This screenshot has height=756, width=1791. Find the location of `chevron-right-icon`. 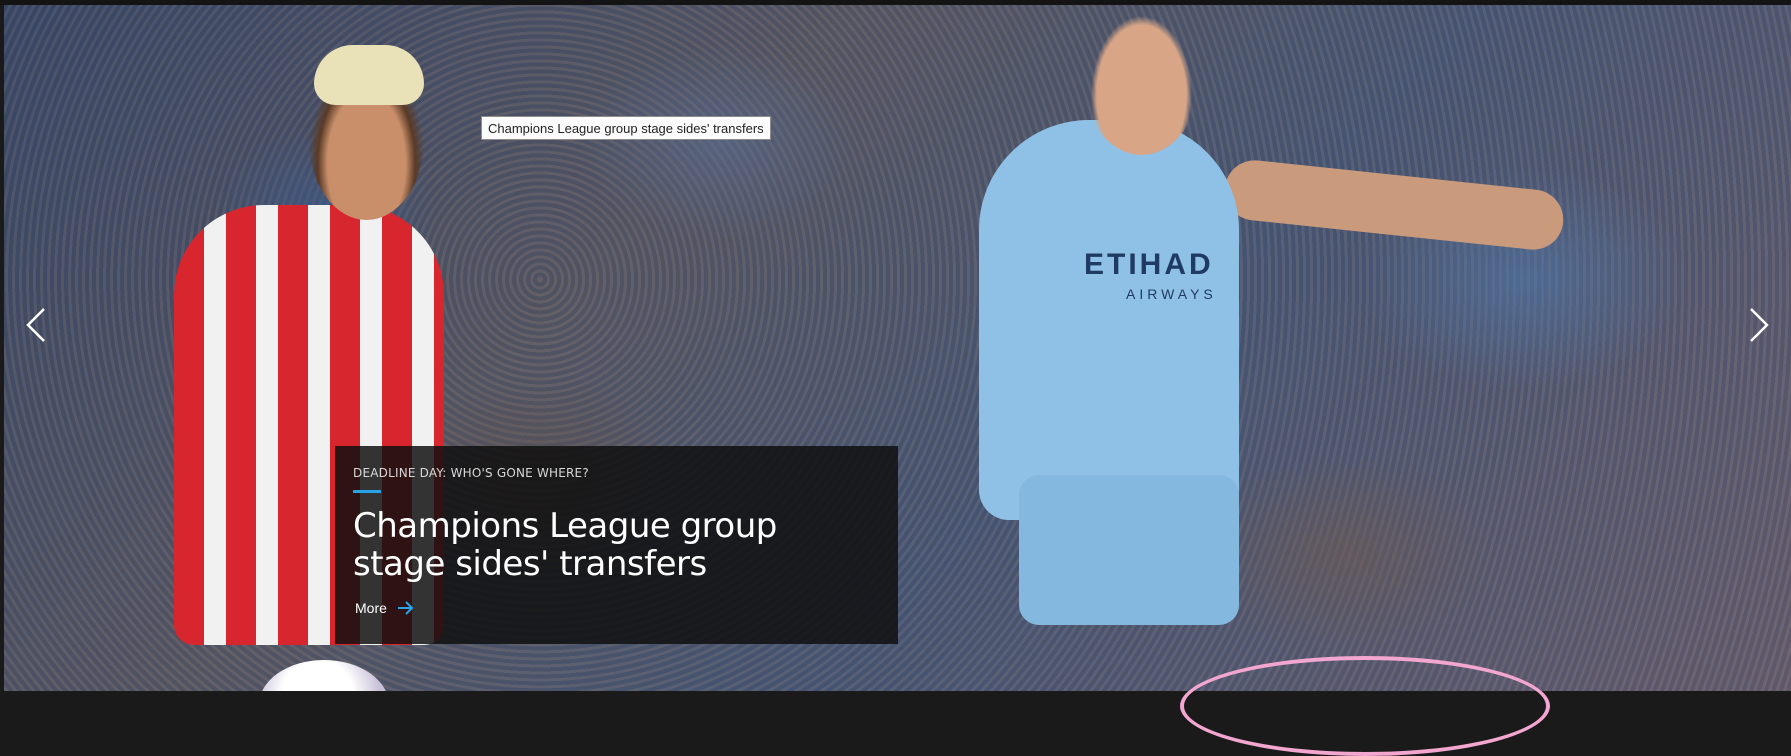

chevron-right-icon is located at coordinates (1759, 325).